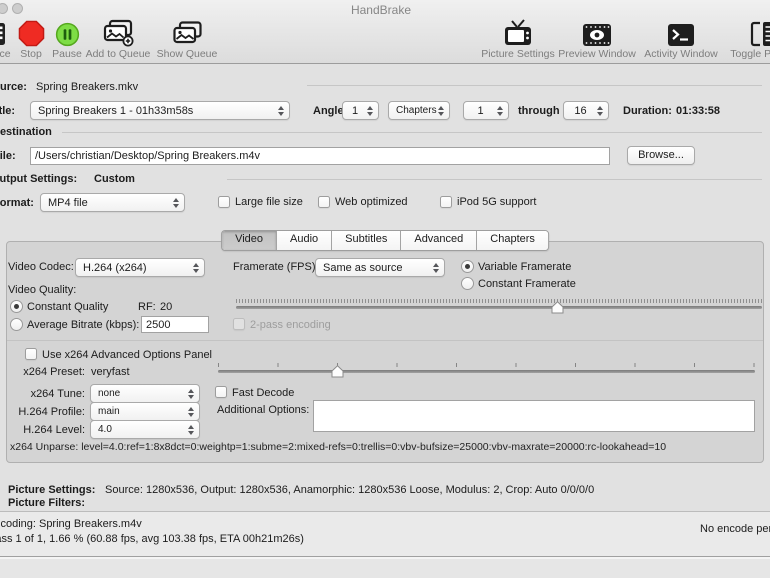 Image resolution: width=770 pixels, height=578 pixels. Describe the element at coordinates (681, 33) in the screenshot. I see `activity-window-icon` at that location.